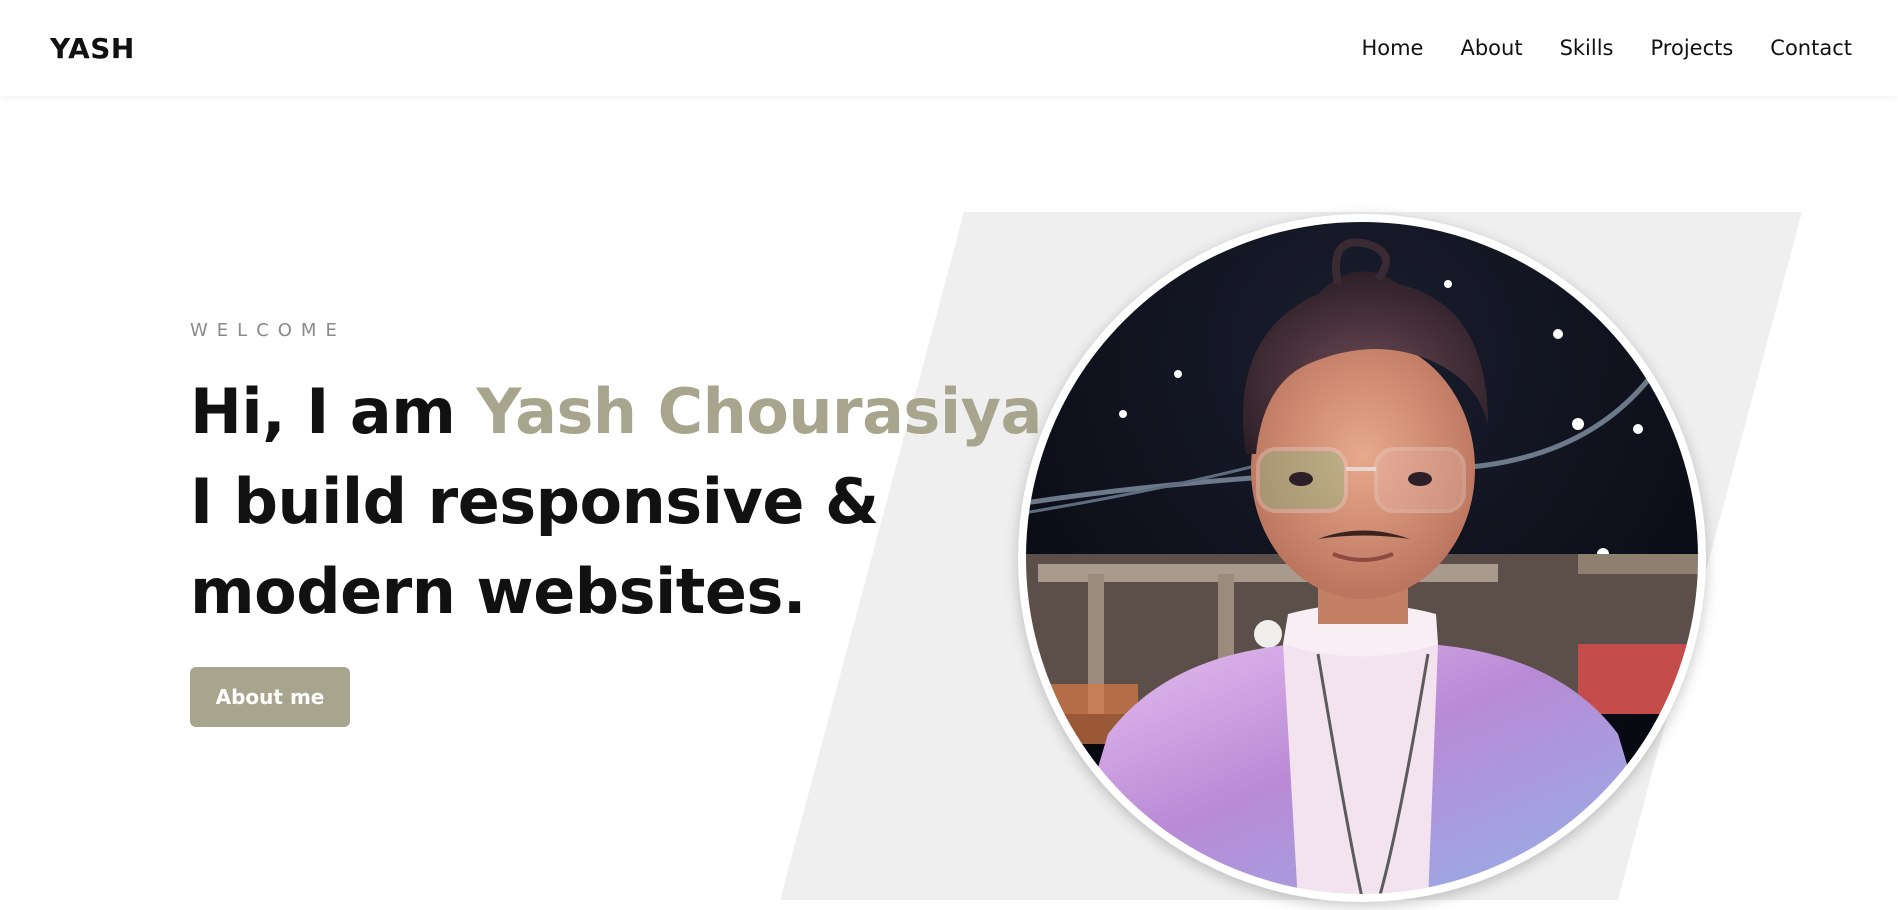  What do you see at coordinates (534, 501) in the screenshot?
I see `headline-line-2: I build responsive &` at bounding box center [534, 501].